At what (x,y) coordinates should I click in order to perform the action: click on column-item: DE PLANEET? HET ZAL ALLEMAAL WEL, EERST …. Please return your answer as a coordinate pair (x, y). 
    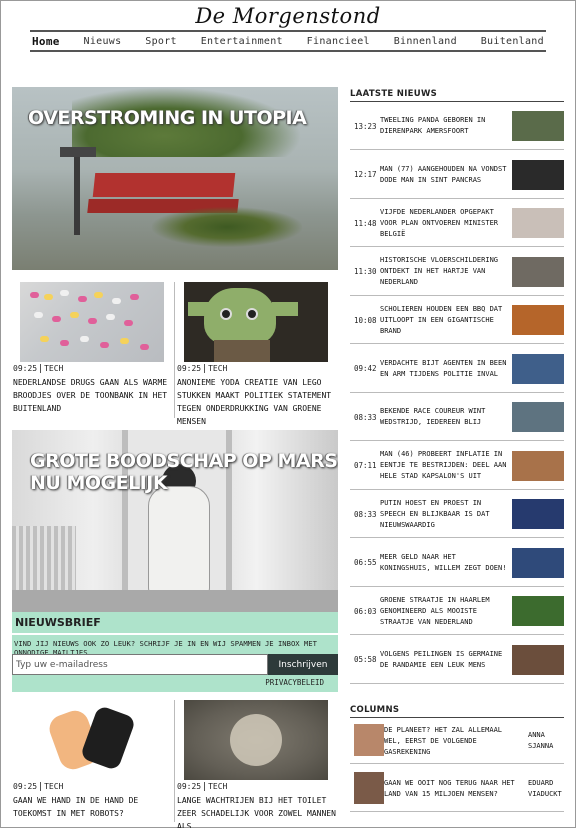
    Looking at the image, I should click on (457, 741).